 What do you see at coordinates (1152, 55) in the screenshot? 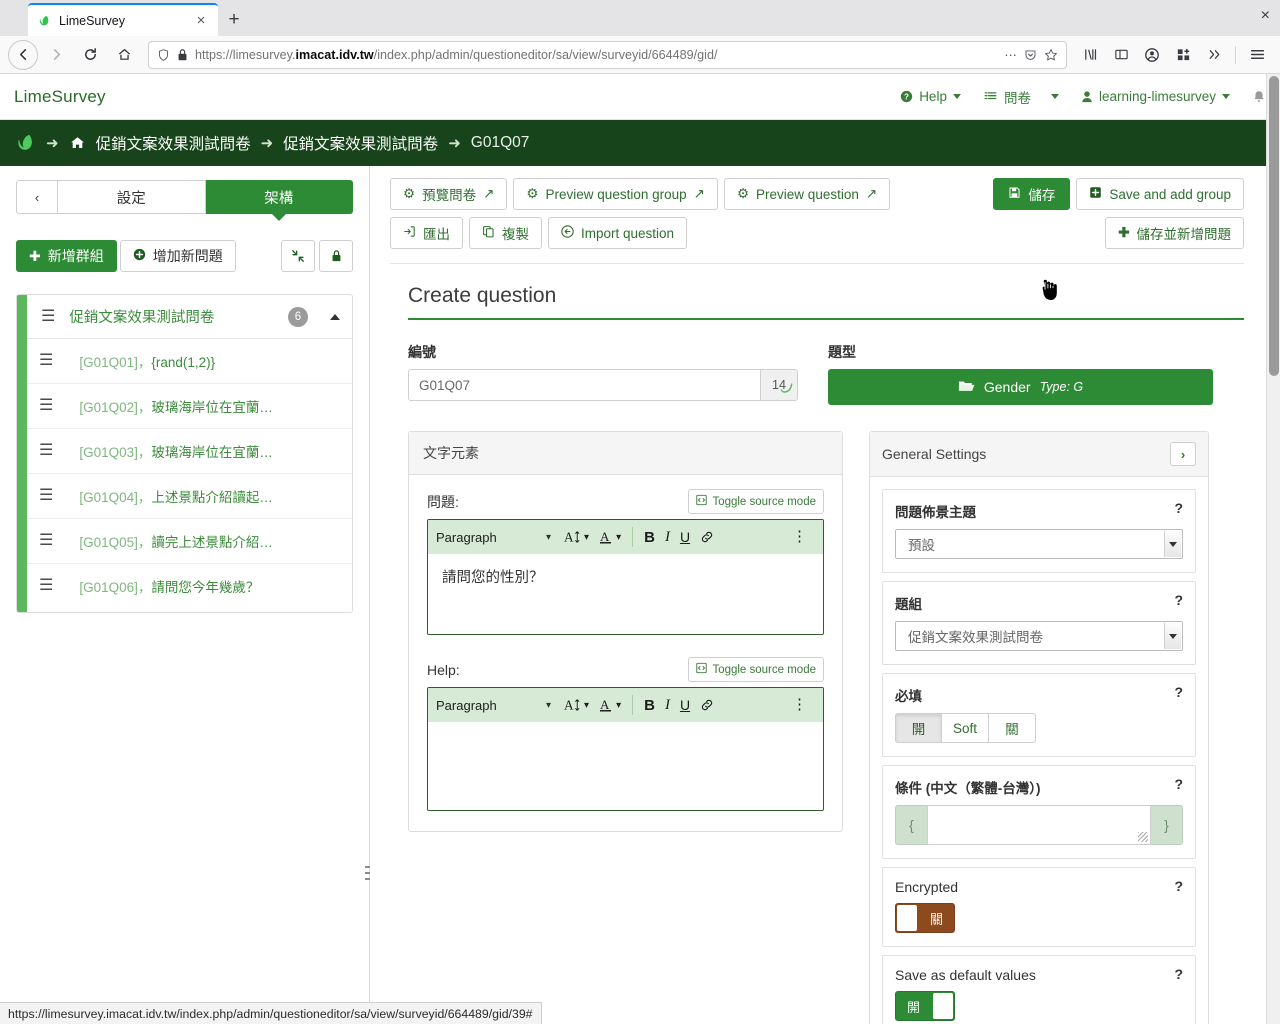
I see `account-icon` at bounding box center [1152, 55].